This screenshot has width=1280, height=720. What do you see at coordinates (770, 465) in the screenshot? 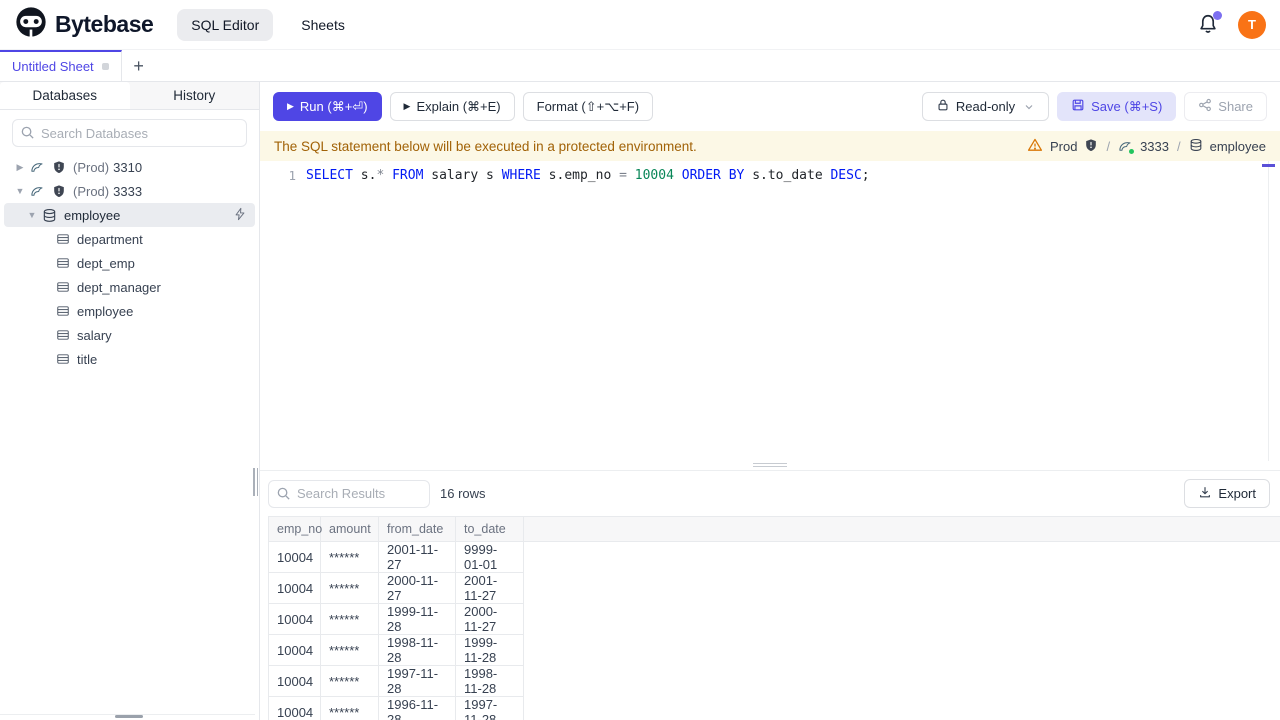
I see `results-resize-handle` at bounding box center [770, 465].